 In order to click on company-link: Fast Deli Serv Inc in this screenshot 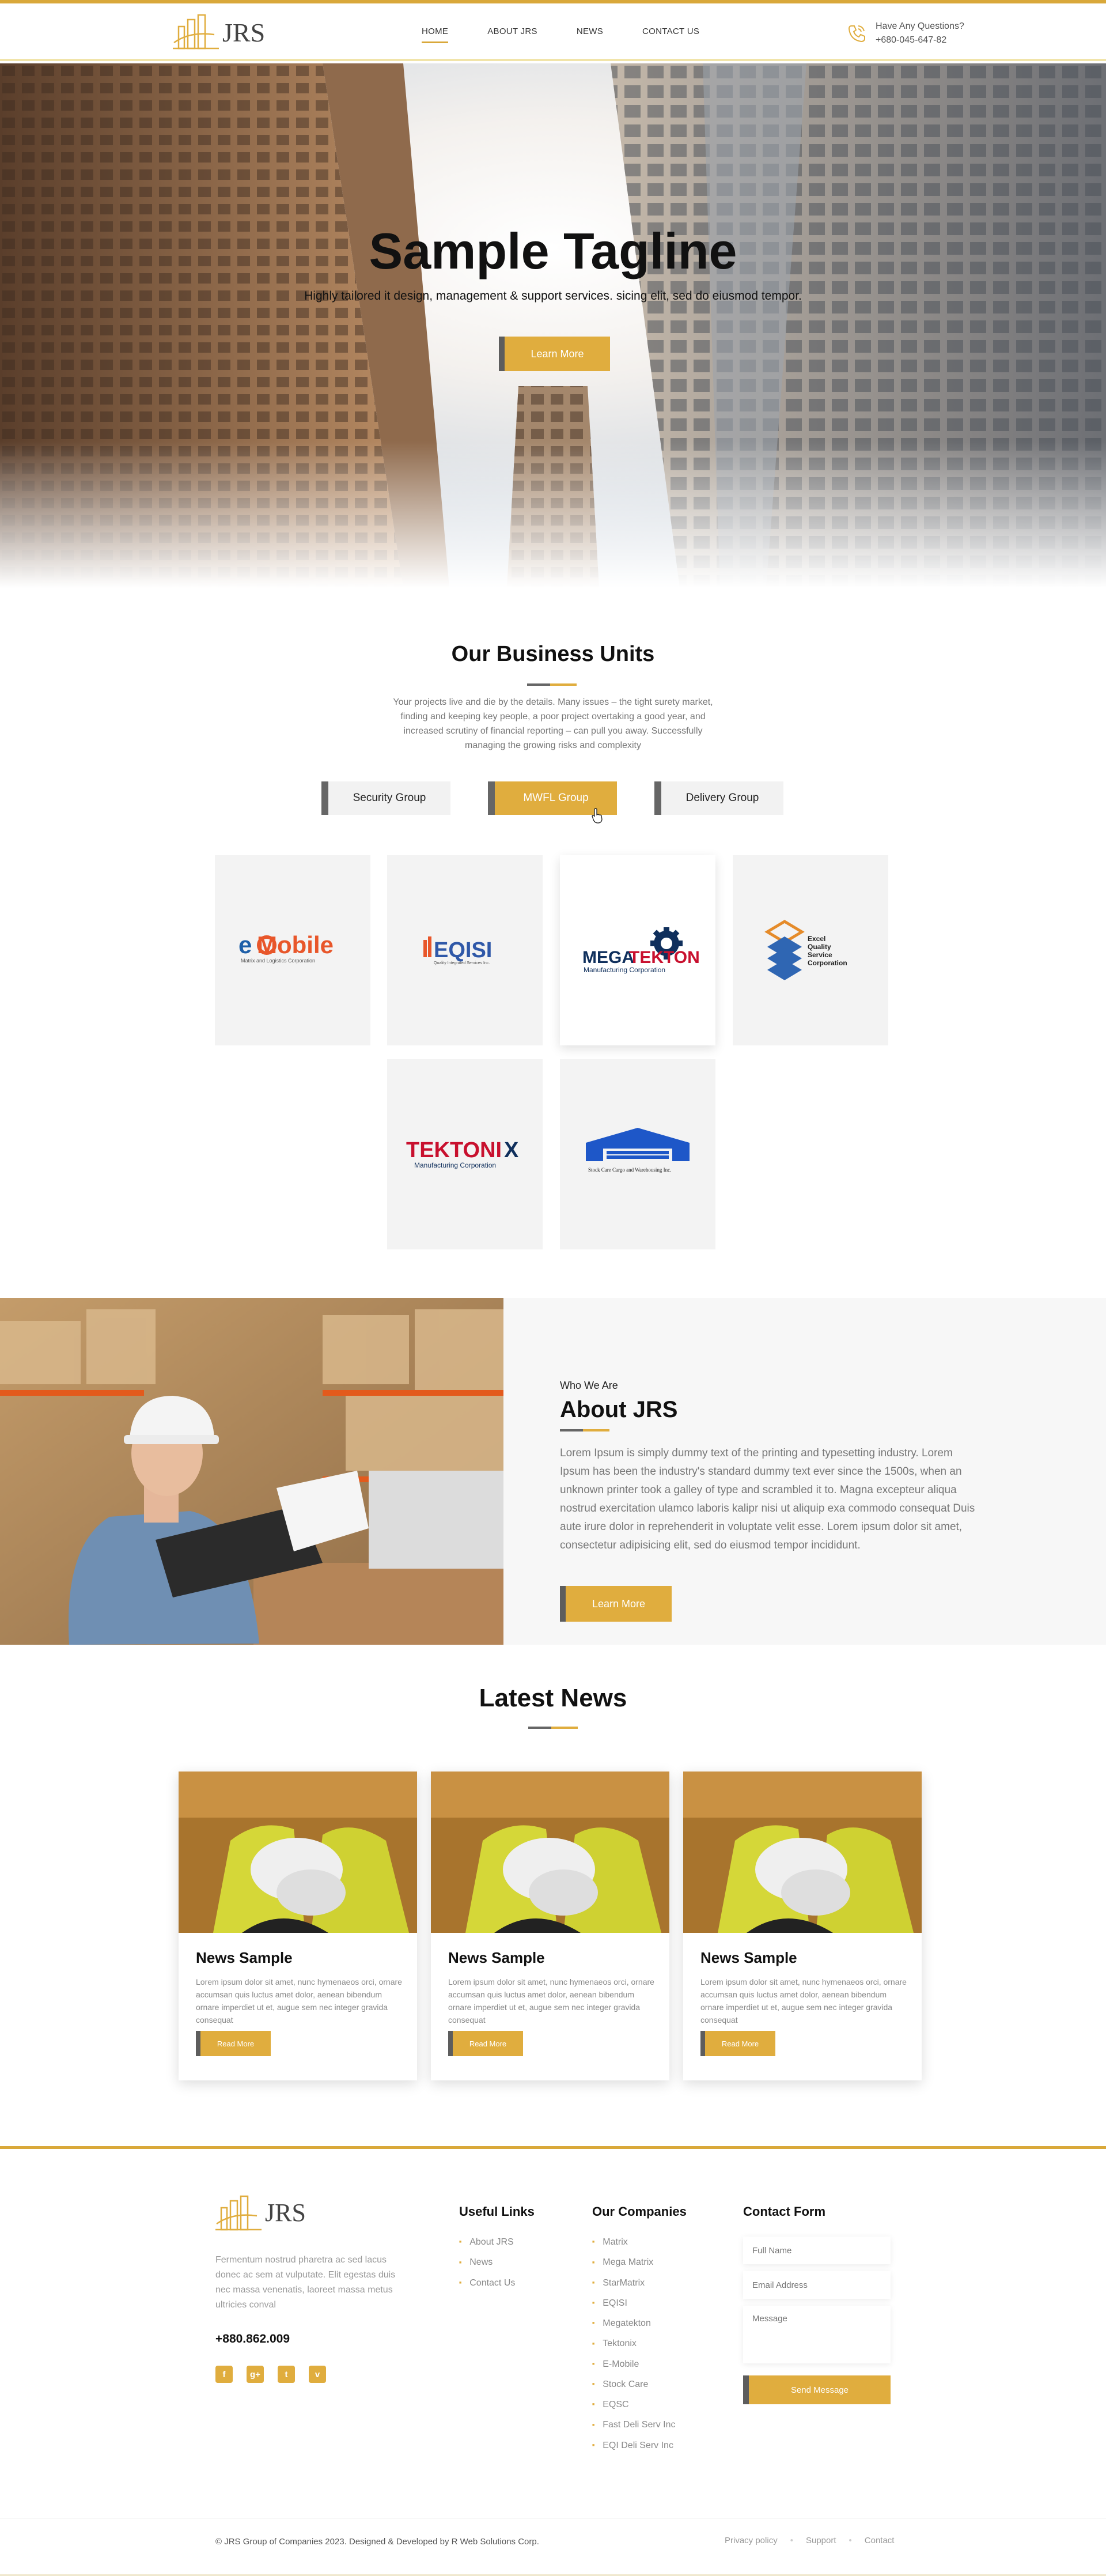, I will do `click(639, 2425)`.